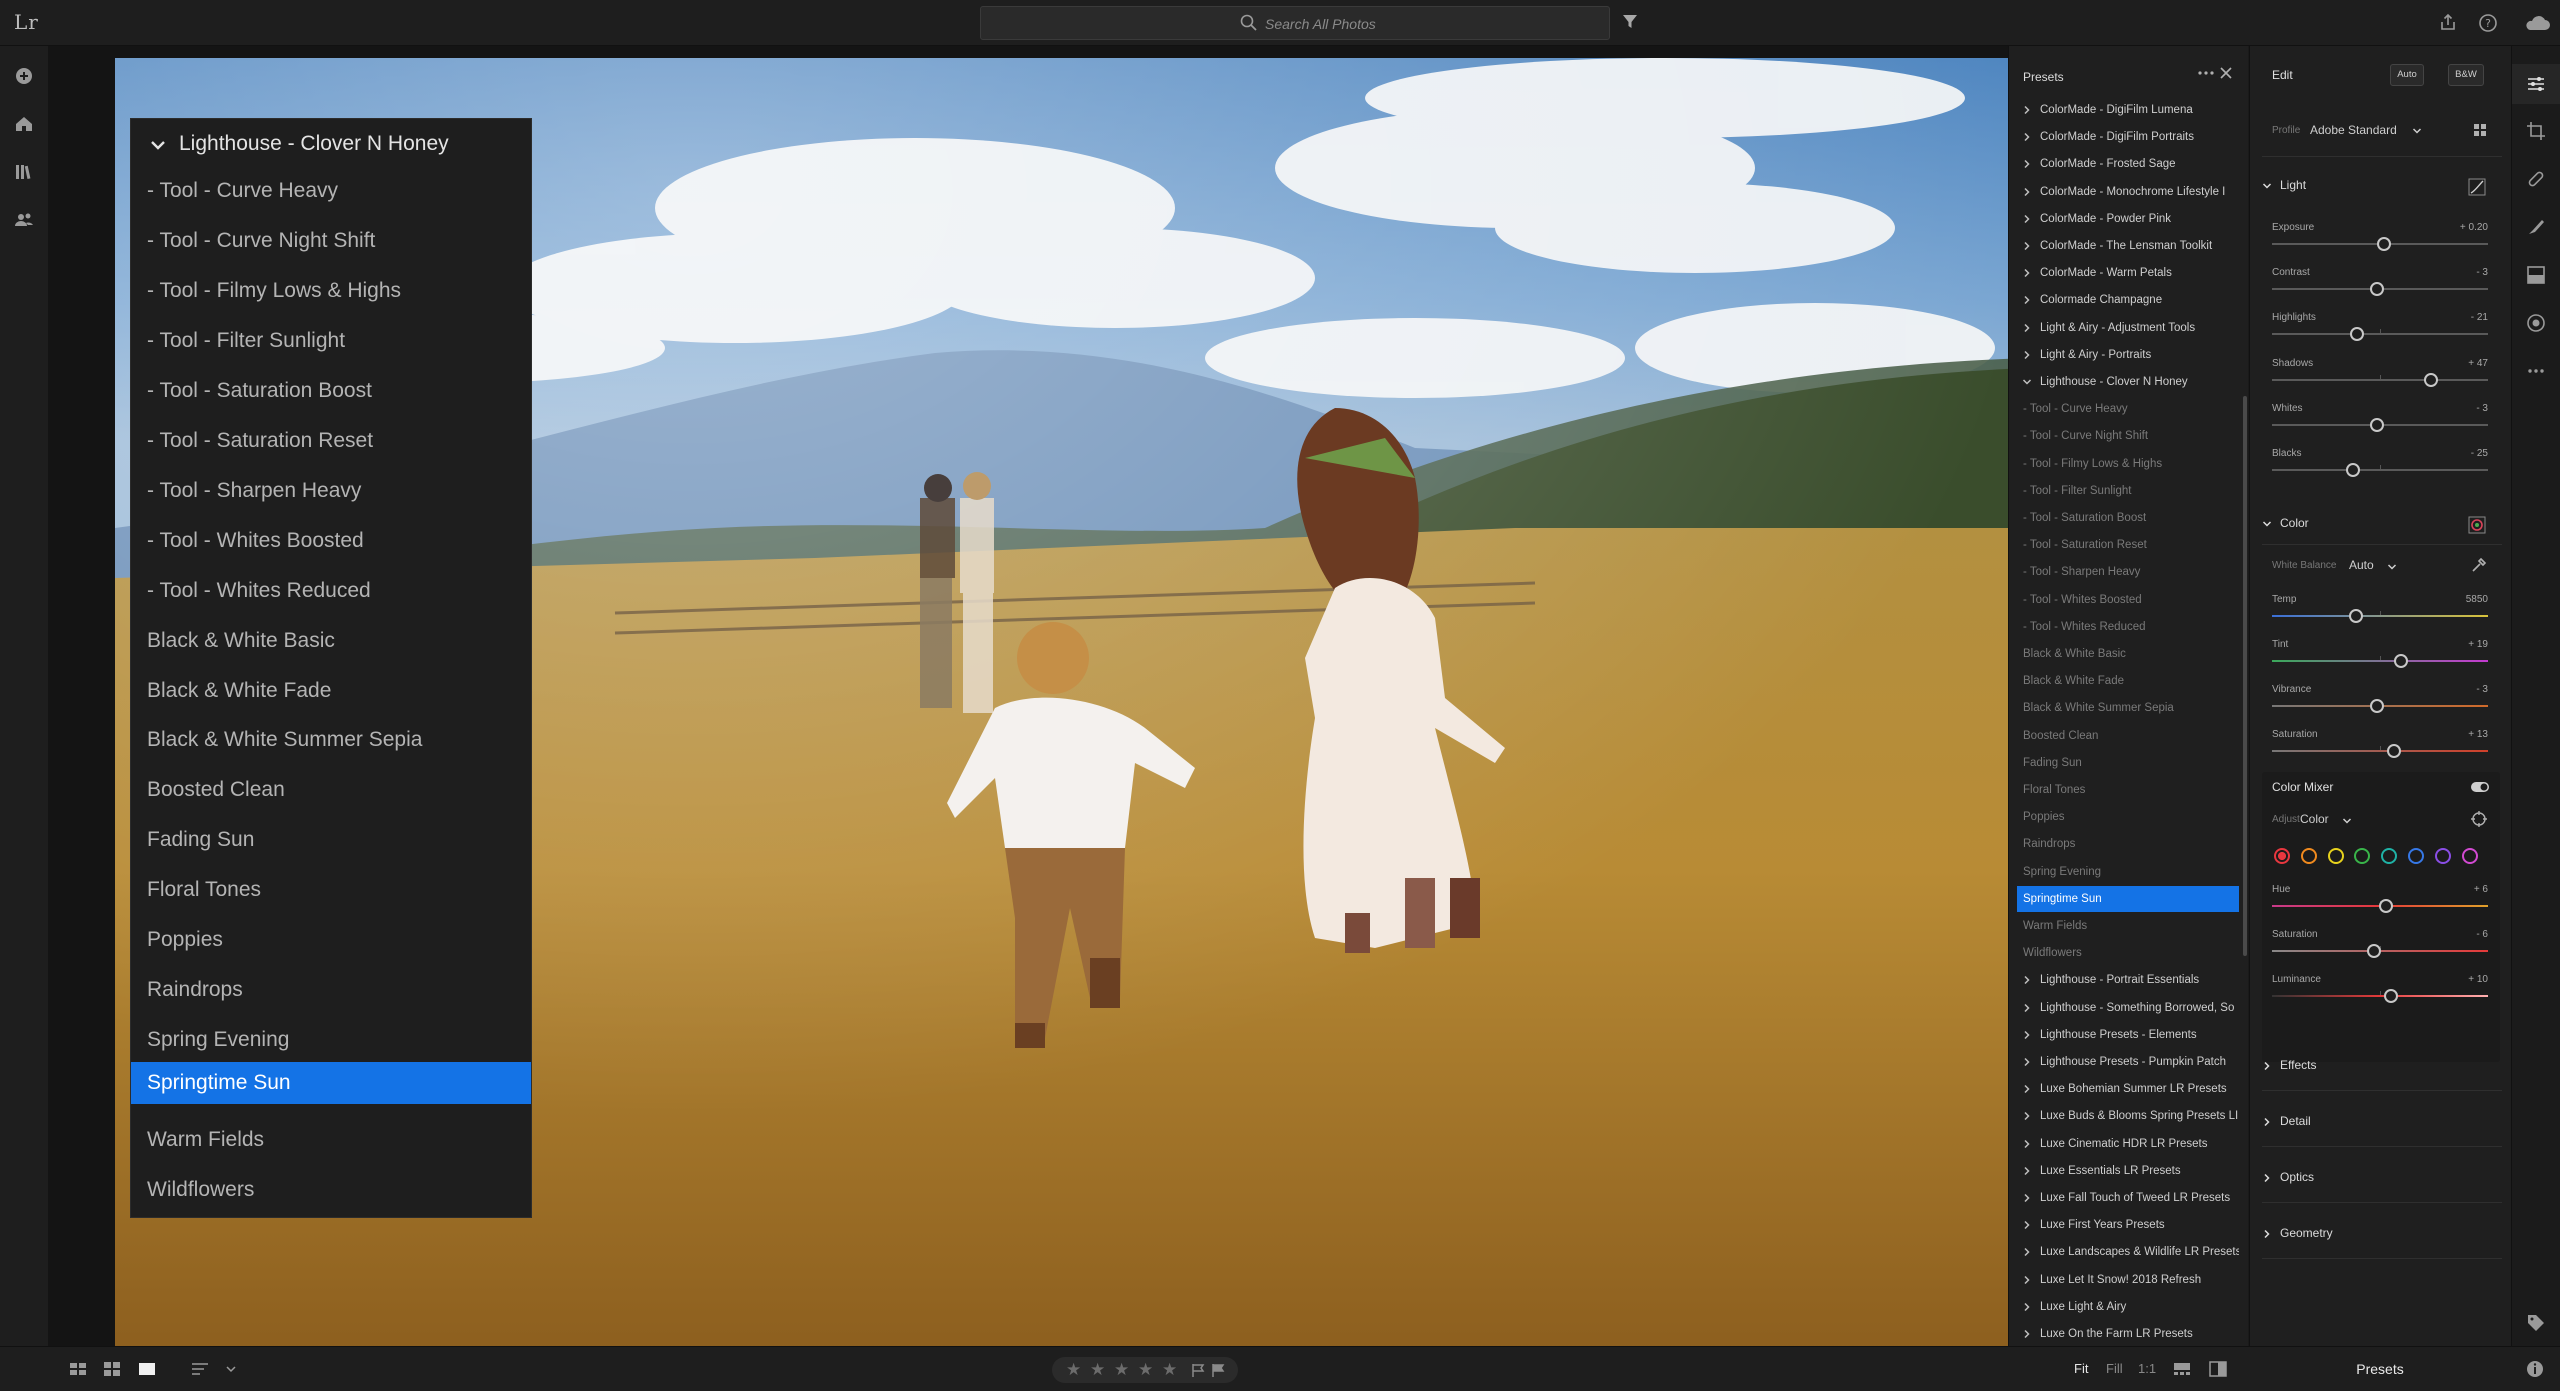  What do you see at coordinates (2124, 1062) in the screenshot?
I see `preset-group-row: Lighthouse Presets - Pumpkin Patch` at bounding box center [2124, 1062].